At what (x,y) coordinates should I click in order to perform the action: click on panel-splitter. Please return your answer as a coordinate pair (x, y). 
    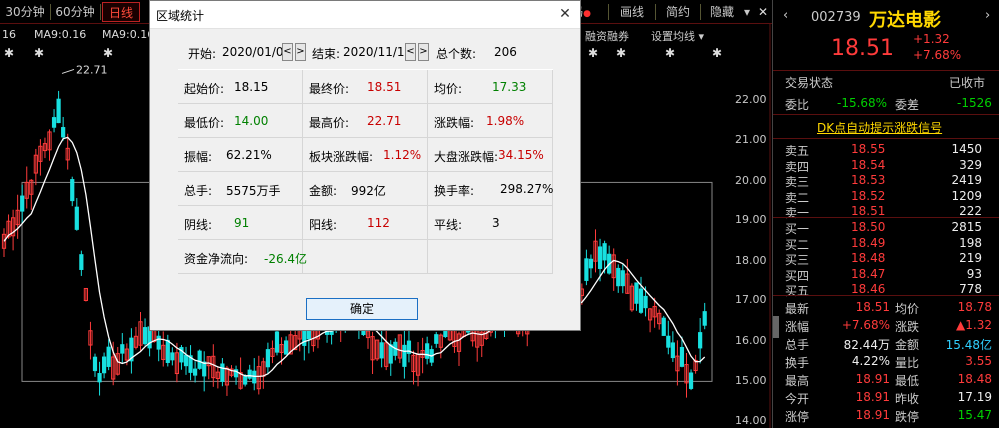
    Looking at the image, I should click on (776, 327).